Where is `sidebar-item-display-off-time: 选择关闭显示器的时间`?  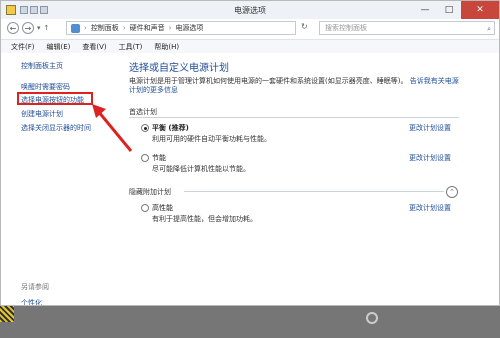 sidebar-item-display-off-time: 选择关闭显示器的时间 is located at coordinates (56, 128).